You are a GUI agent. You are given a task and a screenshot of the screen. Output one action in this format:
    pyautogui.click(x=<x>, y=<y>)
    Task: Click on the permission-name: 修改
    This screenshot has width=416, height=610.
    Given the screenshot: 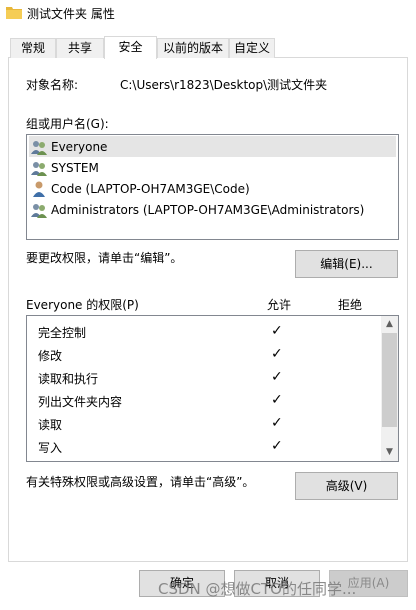 What is the action you would take?
    pyautogui.click(x=50, y=356)
    